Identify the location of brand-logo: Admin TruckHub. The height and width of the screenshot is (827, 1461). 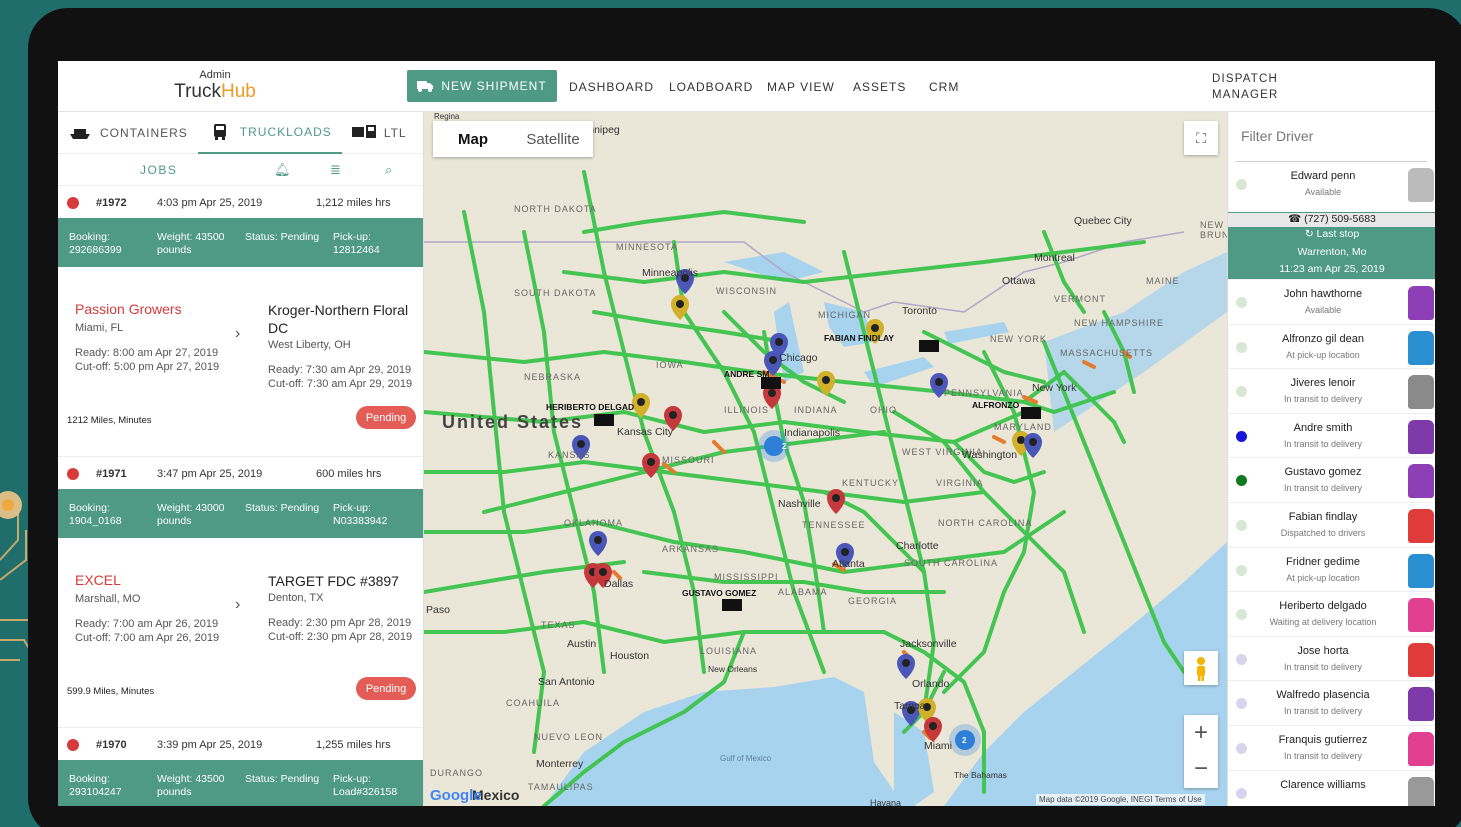
(215, 86).